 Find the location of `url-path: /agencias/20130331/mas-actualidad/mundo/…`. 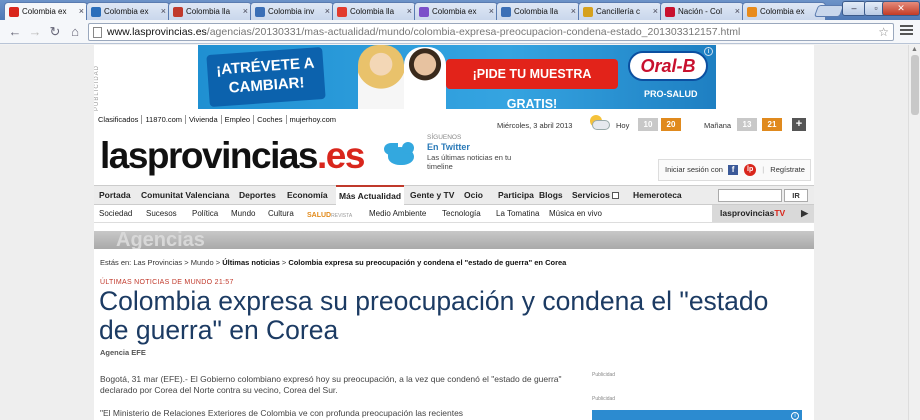

url-path: /agencias/20130331/mas-actualidad/mundo/… is located at coordinates (473, 32).